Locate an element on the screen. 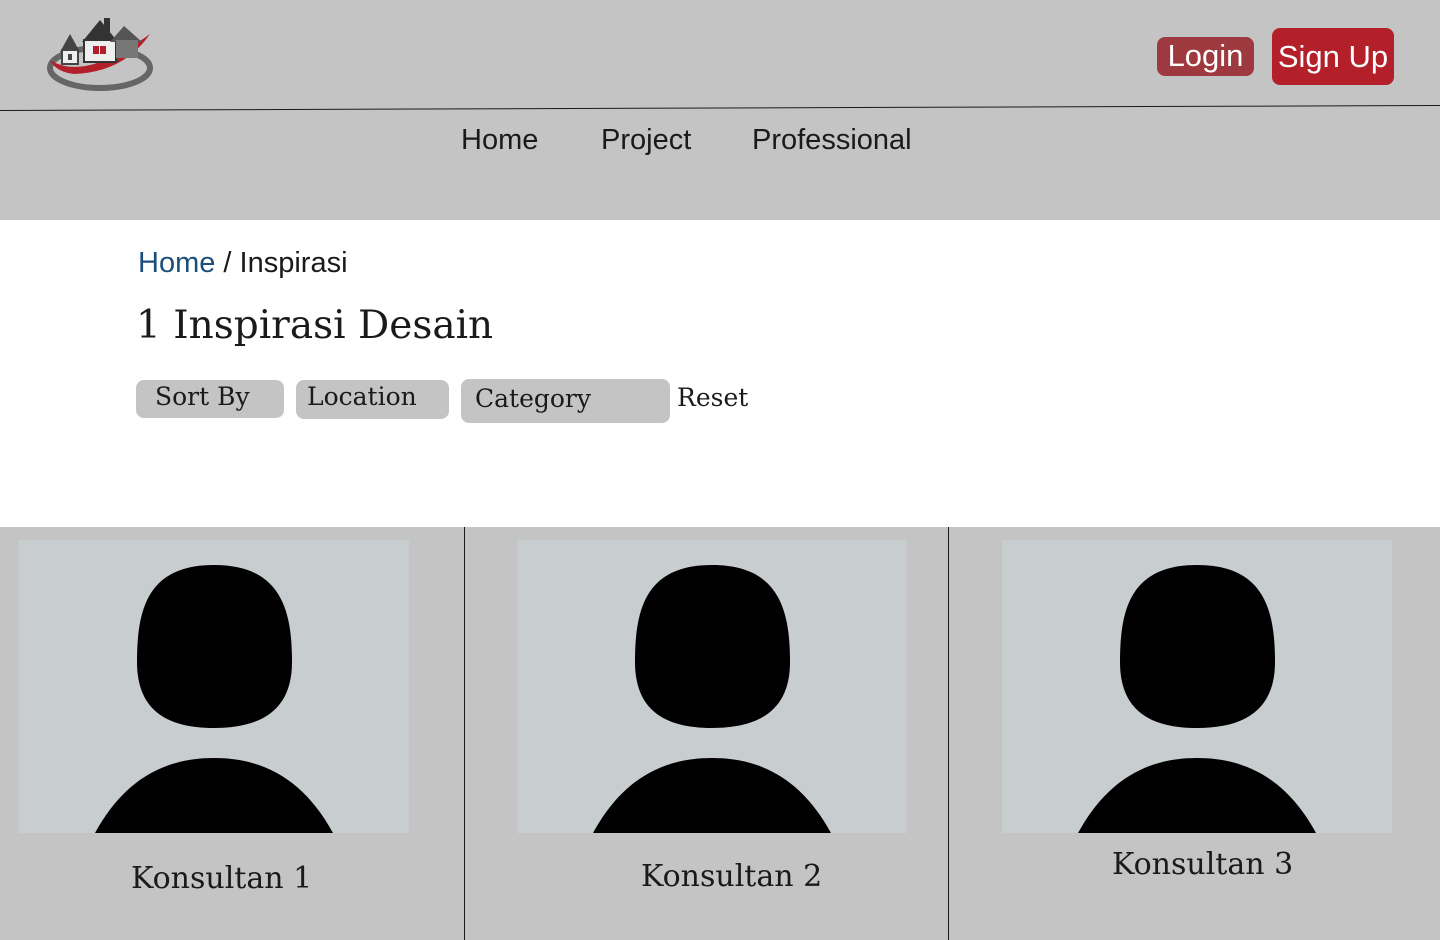 The height and width of the screenshot is (940, 1440). house-logo-icon is located at coordinates (100, 52).